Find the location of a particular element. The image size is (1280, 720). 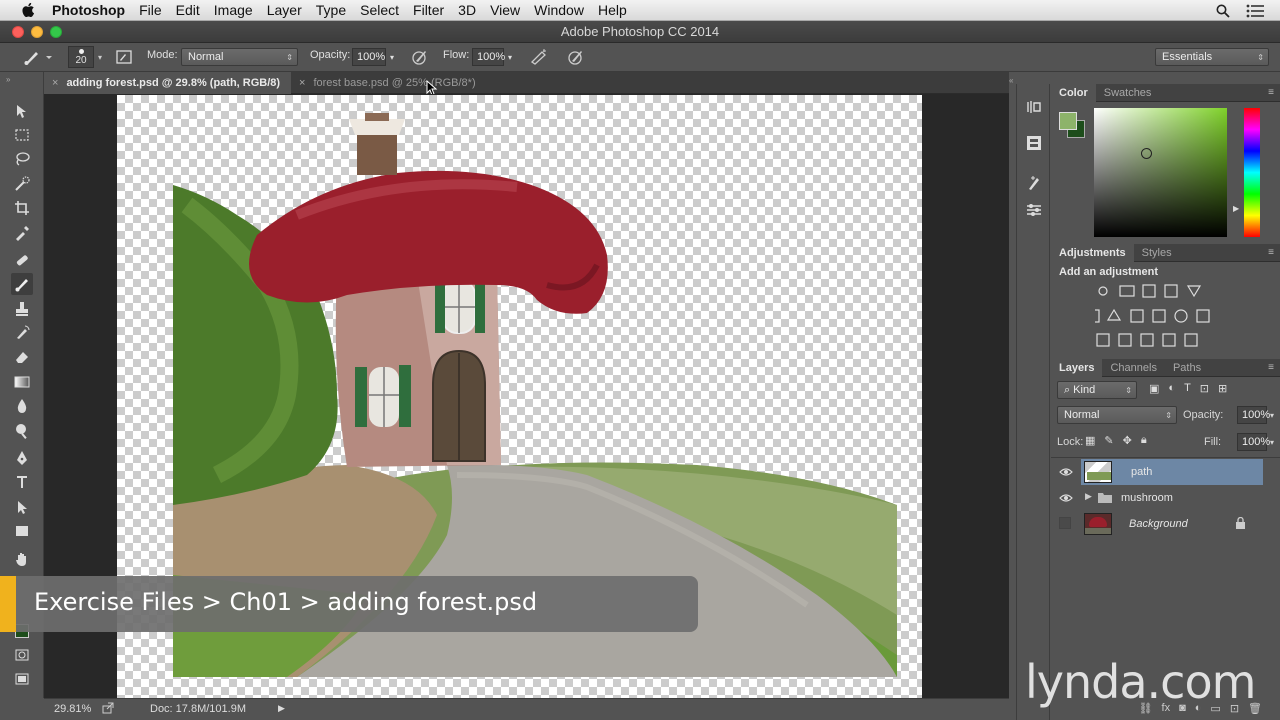

brush-tool-icon is located at coordinates (22, 284).